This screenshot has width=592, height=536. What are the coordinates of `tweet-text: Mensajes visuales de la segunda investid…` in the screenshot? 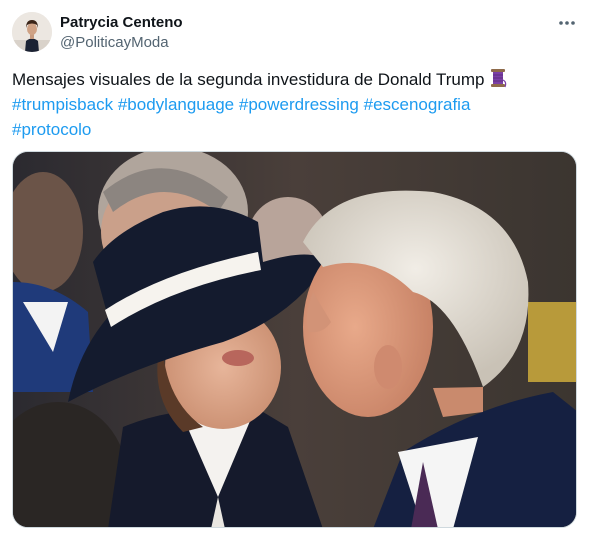 It's located at (292, 104).